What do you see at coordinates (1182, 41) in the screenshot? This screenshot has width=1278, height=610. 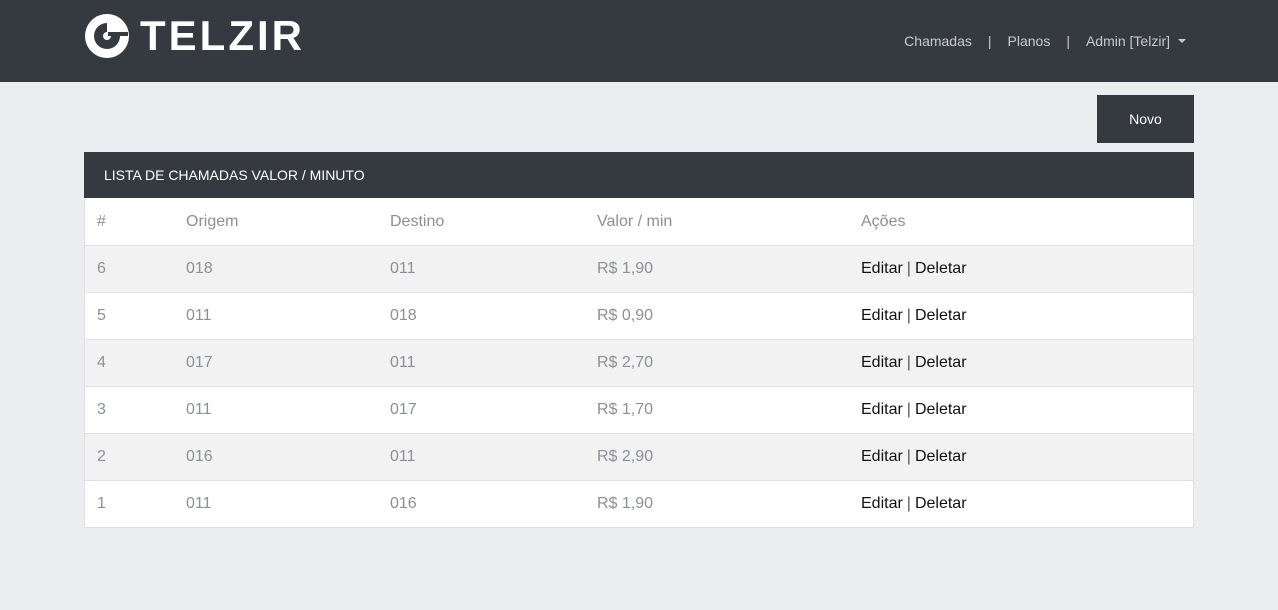 I see `caret-down-icon` at bounding box center [1182, 41].